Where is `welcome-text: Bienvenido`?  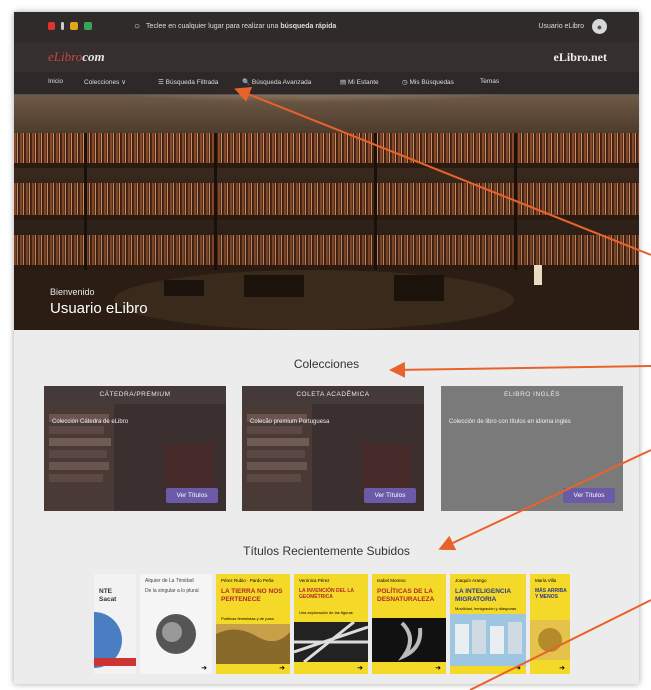
welcome-text: Bienvenido is located at coordinates (72, 292).